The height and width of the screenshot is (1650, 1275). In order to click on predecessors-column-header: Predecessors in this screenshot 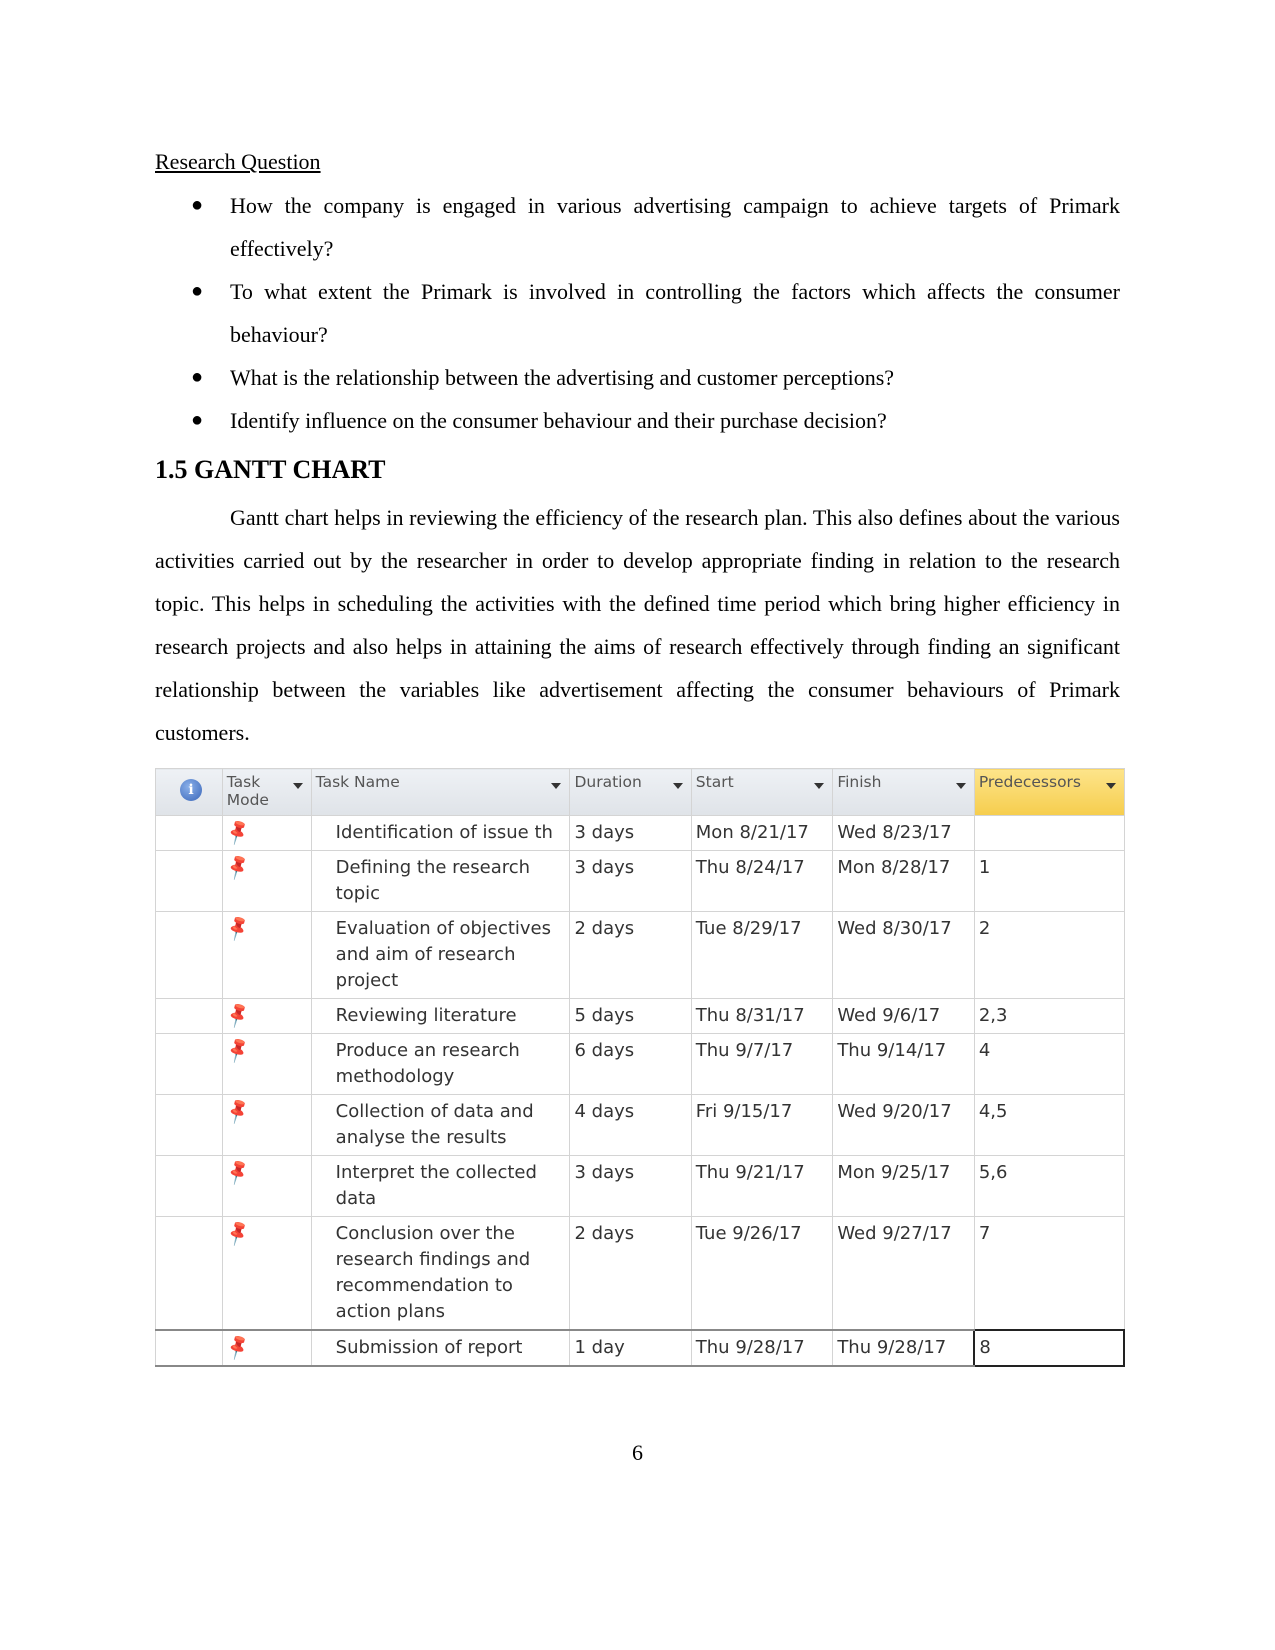, I will do `click(1049, 792)`.